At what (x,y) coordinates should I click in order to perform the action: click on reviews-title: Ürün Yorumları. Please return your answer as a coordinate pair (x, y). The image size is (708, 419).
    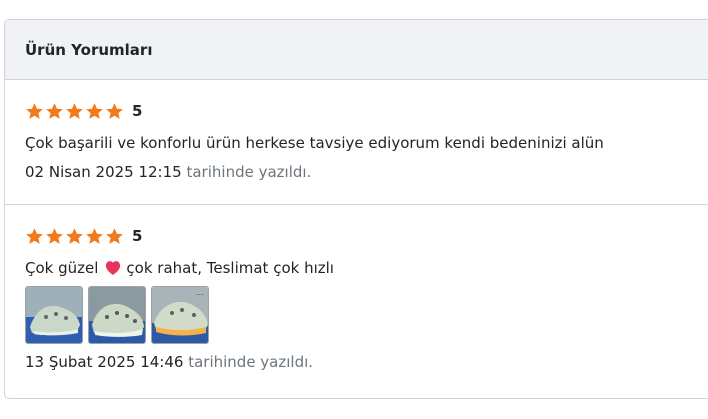
    Looking at the image, I should click on (89, 49).